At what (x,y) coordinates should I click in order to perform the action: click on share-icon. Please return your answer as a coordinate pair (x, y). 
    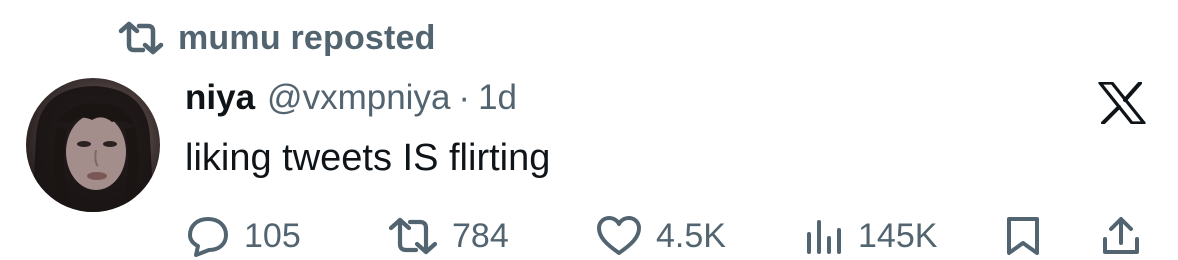
    Looking at the image, I should click on (1121, 236).